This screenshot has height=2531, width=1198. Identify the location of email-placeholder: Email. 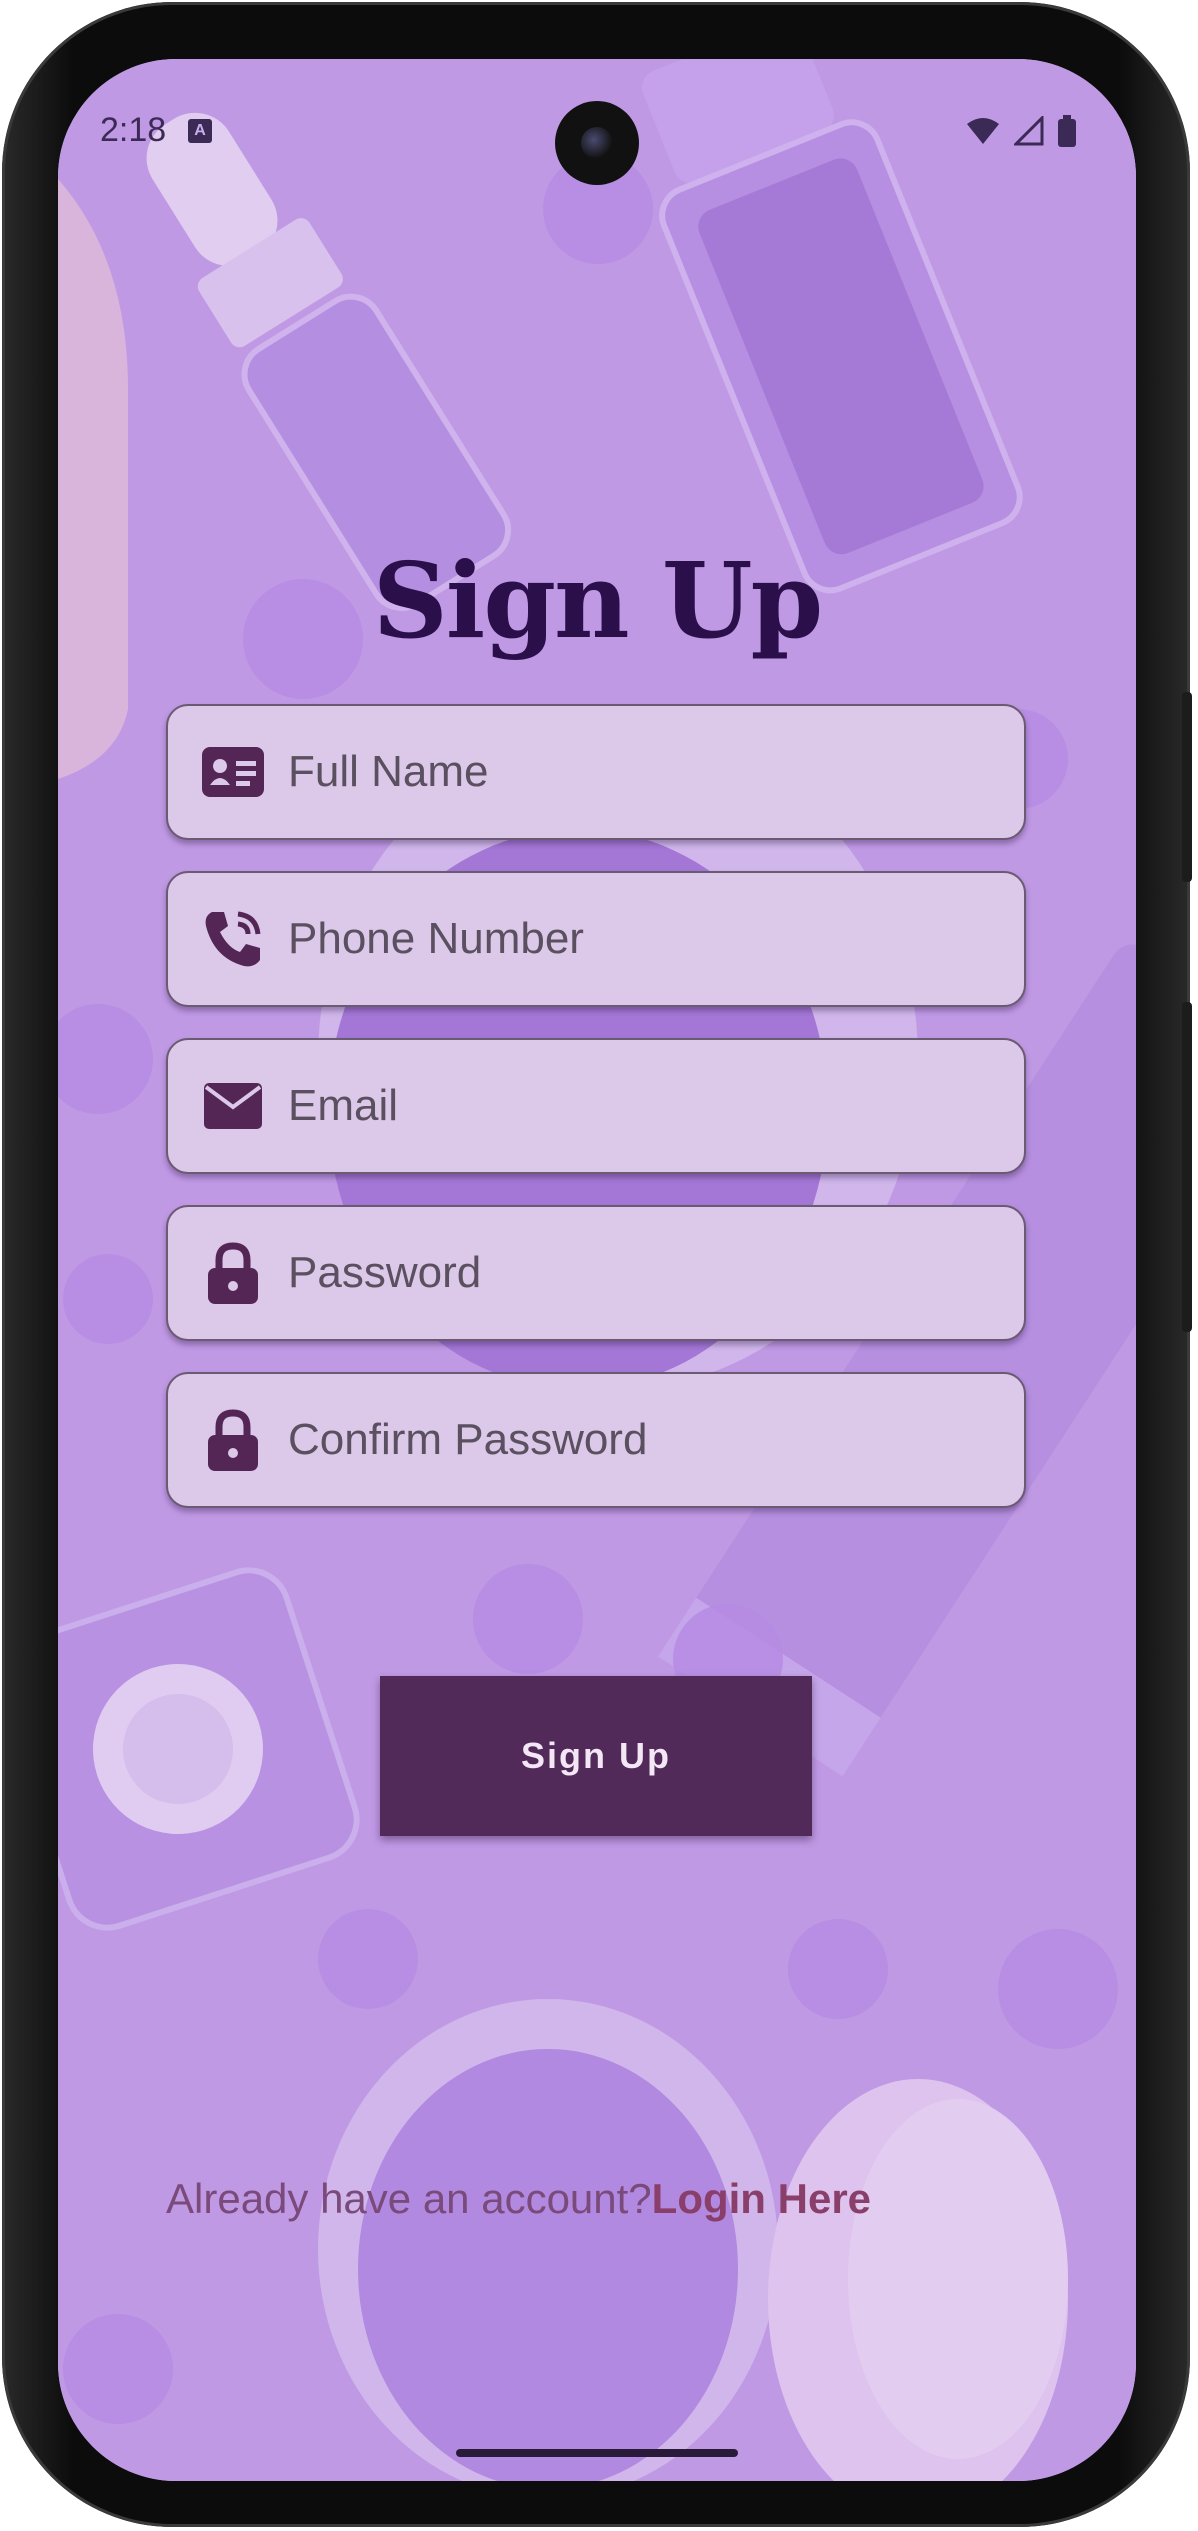
(343, 1105).